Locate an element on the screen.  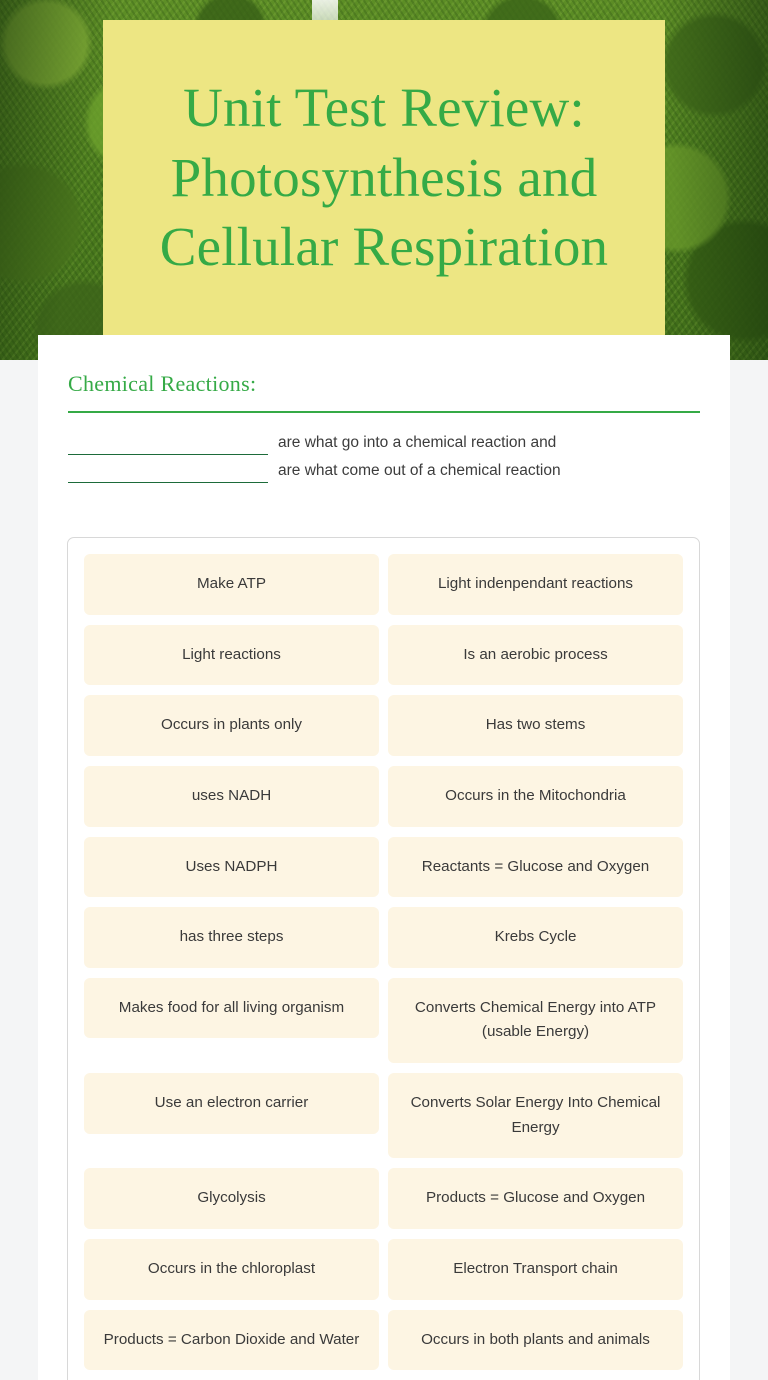
word-bank-tile: Occurs in plants only is located at coordinates (231, 725).